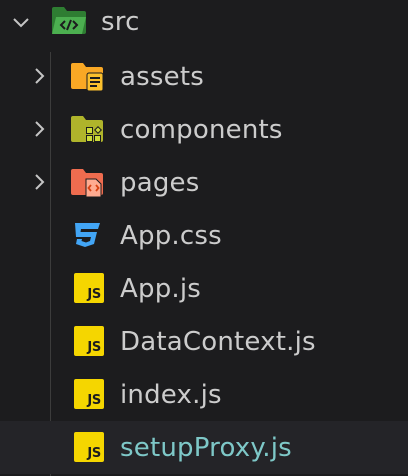 This screenshot has width=408, height=476. What do you see at coordinates (120, 22) in the screenshot?
I see `tree-item-label: src` at bounding box center [120, 22].